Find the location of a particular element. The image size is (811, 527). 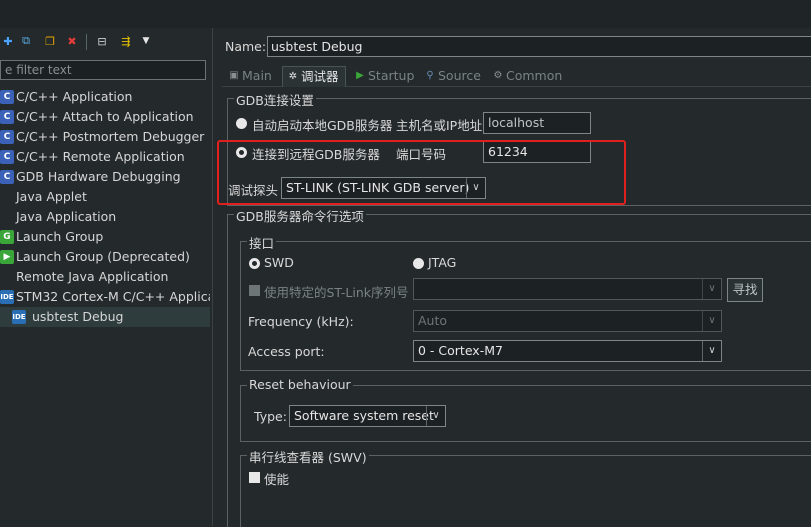

tab-common: ⚙ Common is located at coordinates (527, 76).